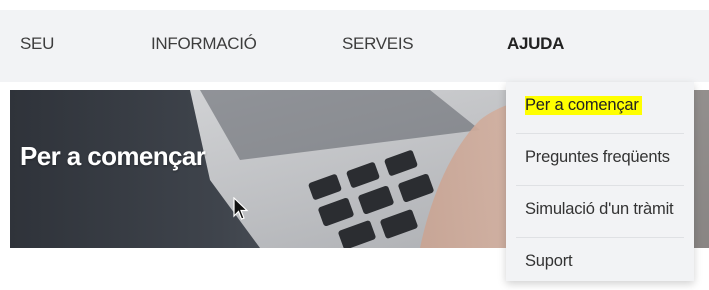 Image resolution: width=709 pixels, height=290 pixels. What do you see at coordinates (113, 156) in the screenshot?
I see `hero-title: Per a començar` at bounding box center [113, 156].